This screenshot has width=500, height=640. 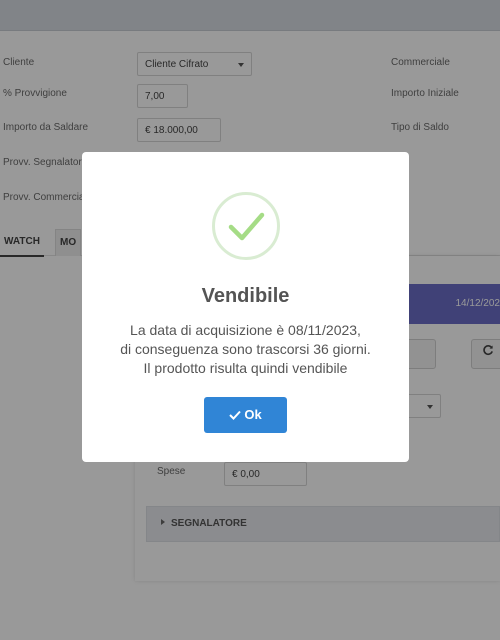 I want to click on checkmark-icon, so click(x=246, y=226).